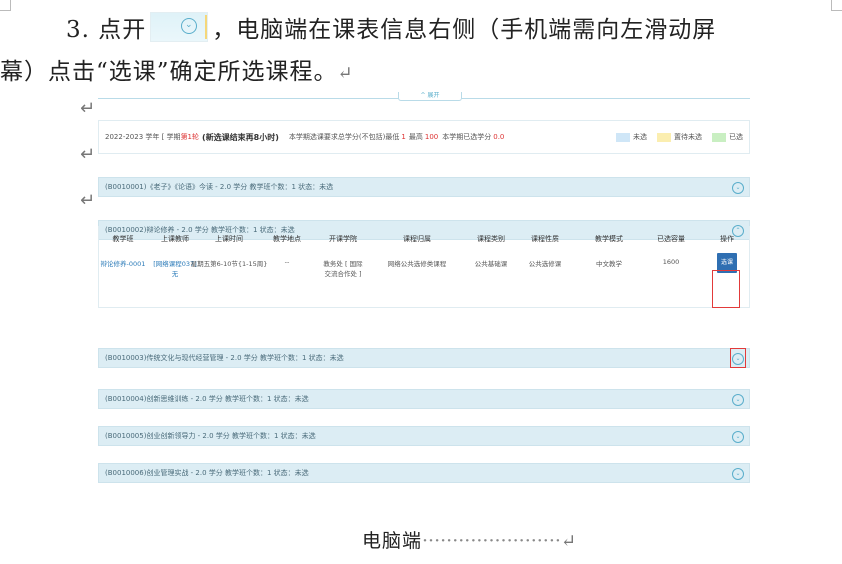  Describe the element at coordinates (631, 137) in the screenshot. I see `legend-item-unselected: 未选` at that location.